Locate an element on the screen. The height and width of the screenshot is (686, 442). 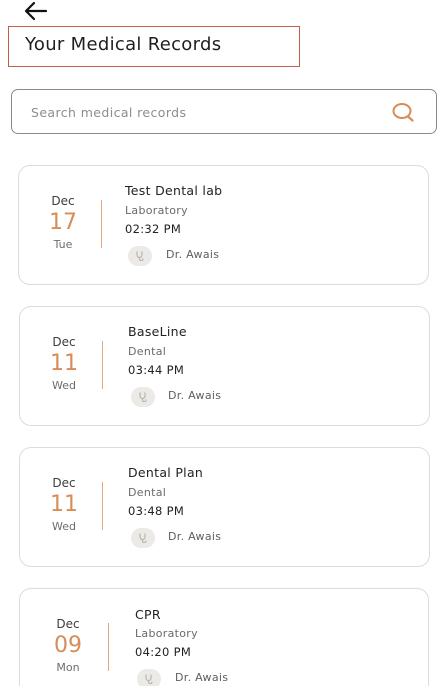
record-date: Dec 17 Tue is located at coordinates (63, 222).